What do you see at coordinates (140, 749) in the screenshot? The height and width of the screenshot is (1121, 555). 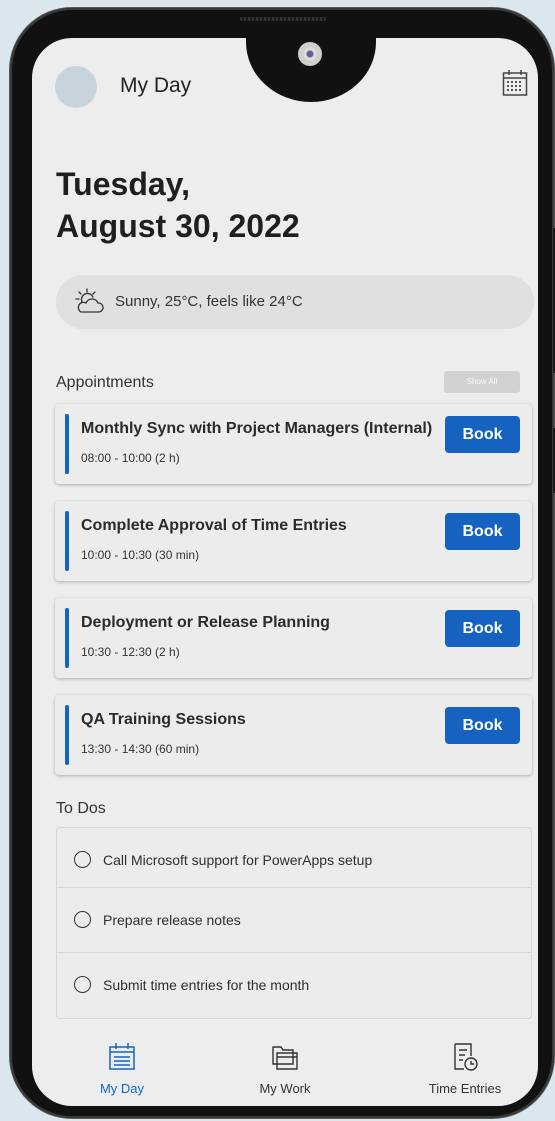 I see `appointment-time: 13:30 - 14:30 (60 min)` at bounding box center [140, 749].